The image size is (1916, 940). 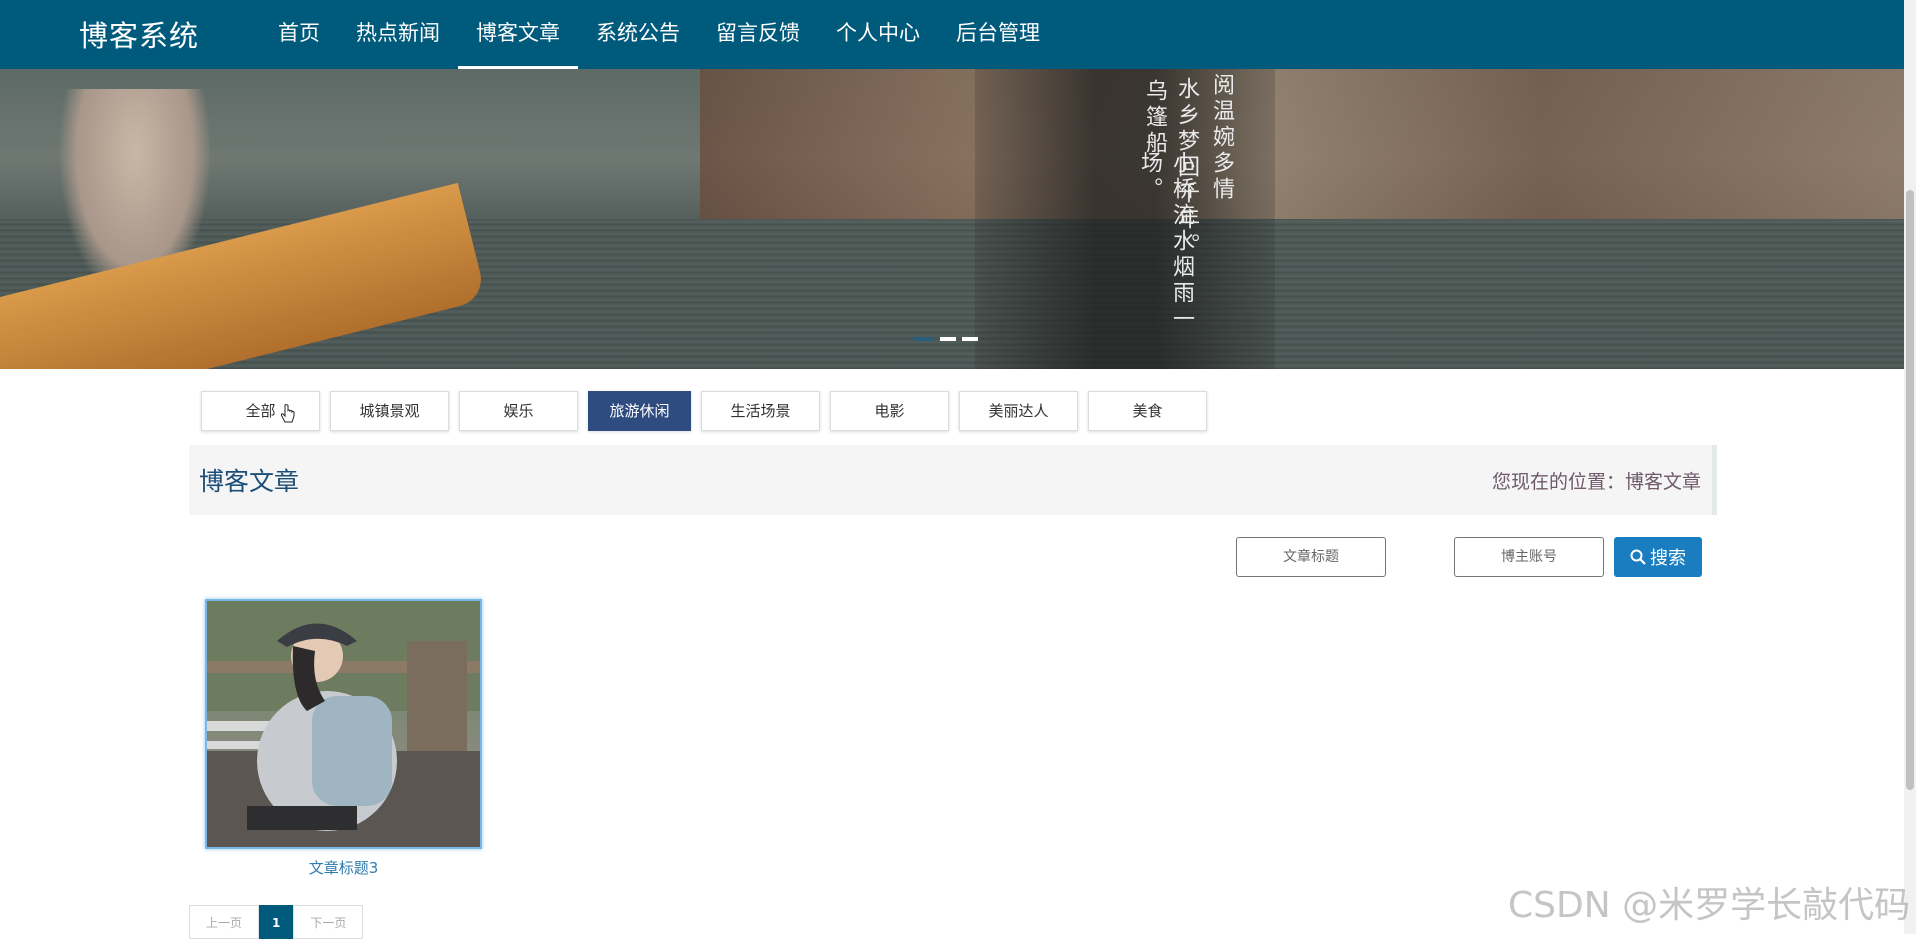 I want to click on category-tab-town-scenery: 城镇景观, so click(x=389, y=411).